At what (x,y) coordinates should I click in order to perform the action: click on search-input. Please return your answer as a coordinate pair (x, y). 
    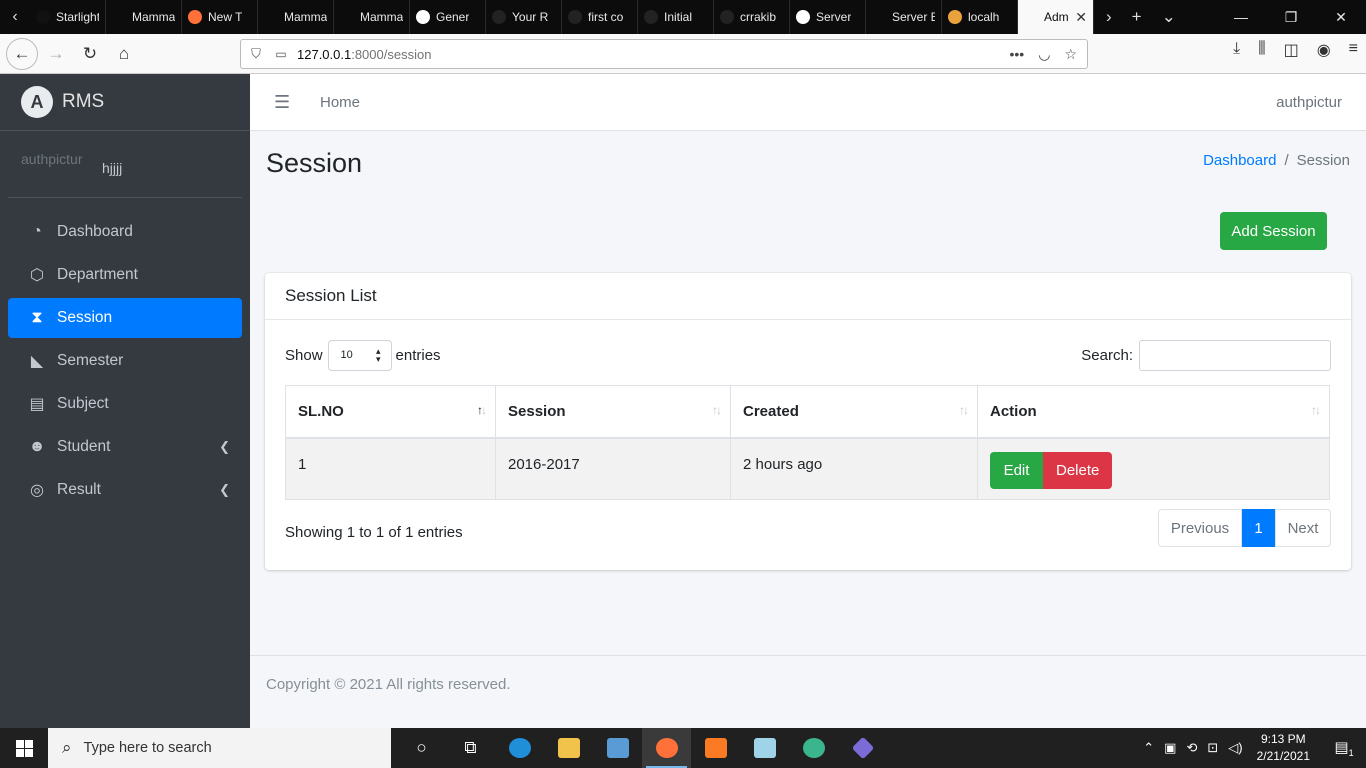
    Looking at the image, I should click on (1235, 355).